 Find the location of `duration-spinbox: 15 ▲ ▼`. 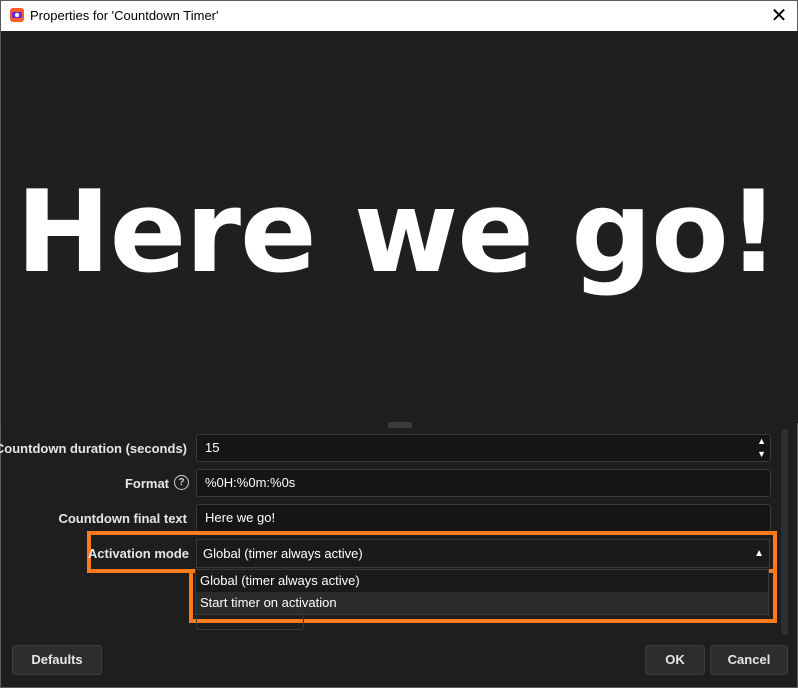

duration-spinbox: 15 ▲ ▼ is located at coordinates (483, 448).